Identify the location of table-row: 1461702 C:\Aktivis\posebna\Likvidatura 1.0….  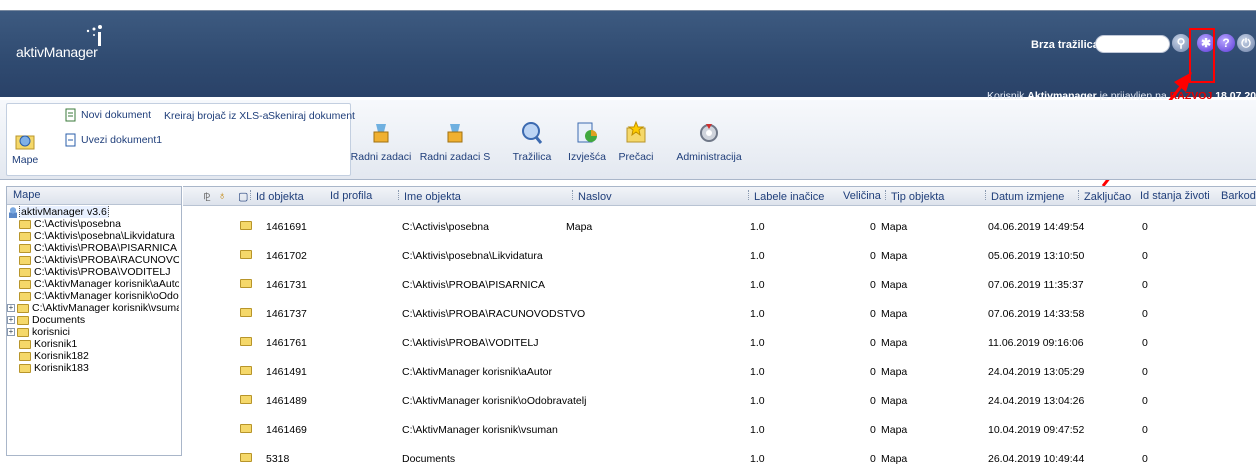
(719, 255).